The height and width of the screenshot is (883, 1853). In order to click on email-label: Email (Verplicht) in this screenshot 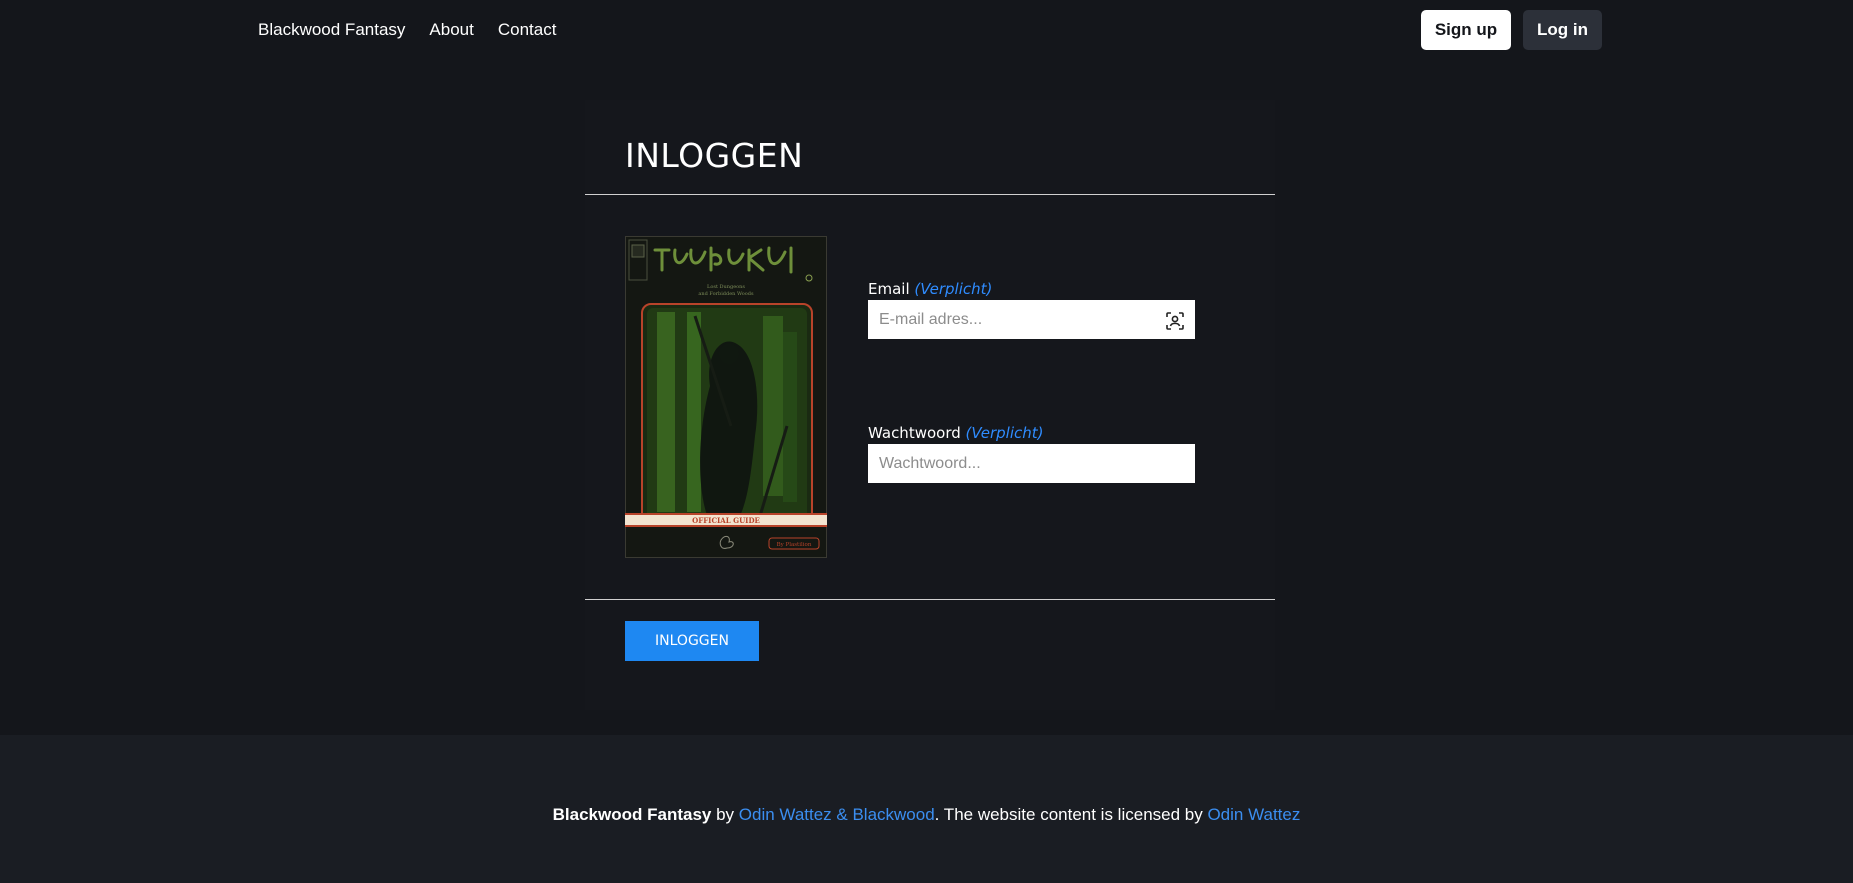, I will do `click(930, 289)`.